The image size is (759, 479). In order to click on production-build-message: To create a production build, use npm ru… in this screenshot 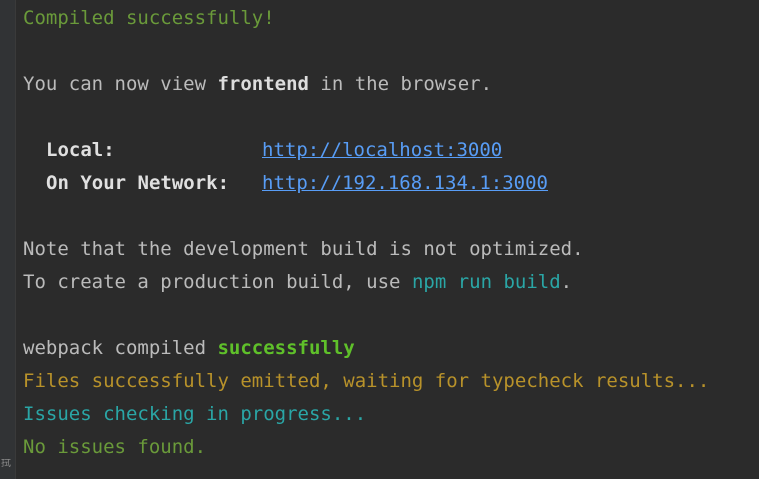, I will do `click(297, 282)`.